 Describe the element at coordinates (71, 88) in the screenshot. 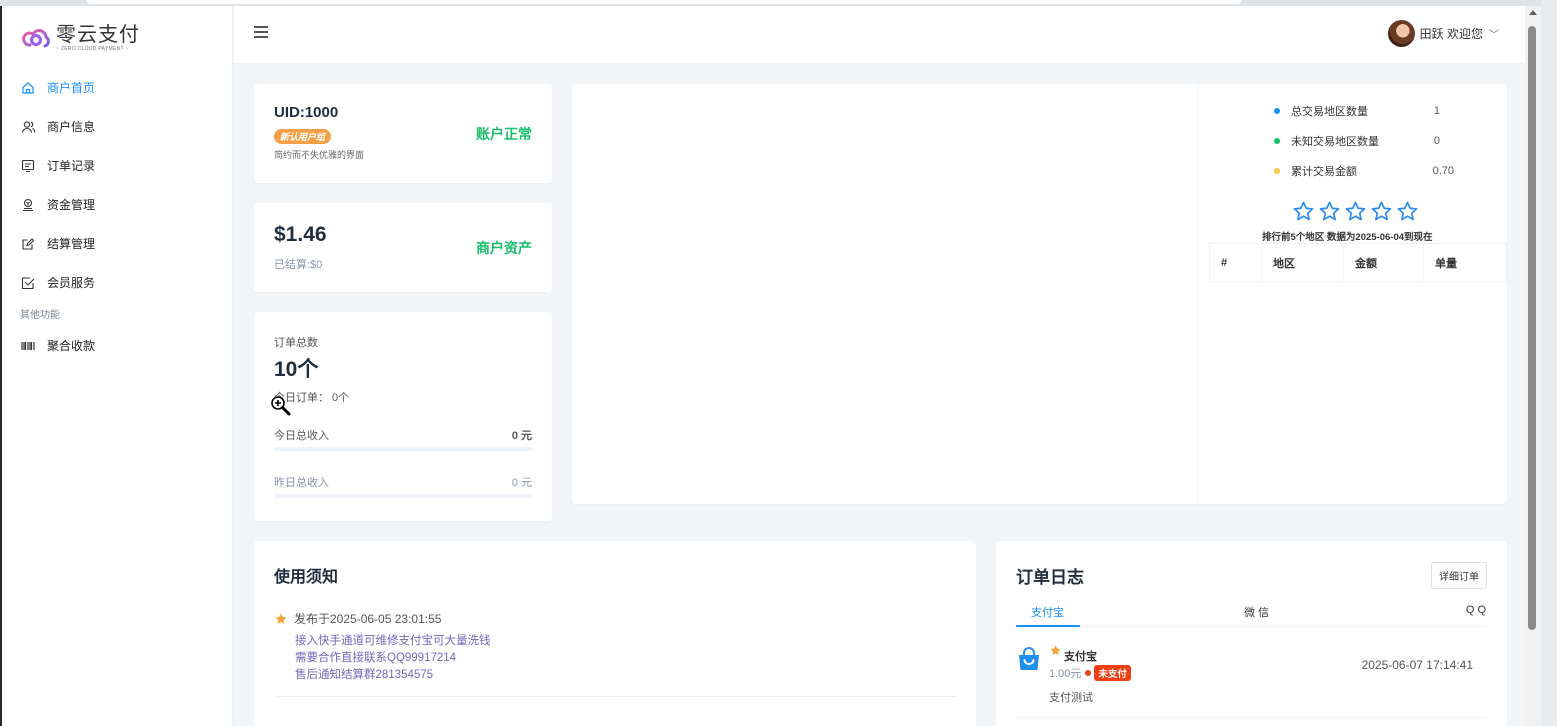

I see `sidebar-item-label: 商户首页` at that location.